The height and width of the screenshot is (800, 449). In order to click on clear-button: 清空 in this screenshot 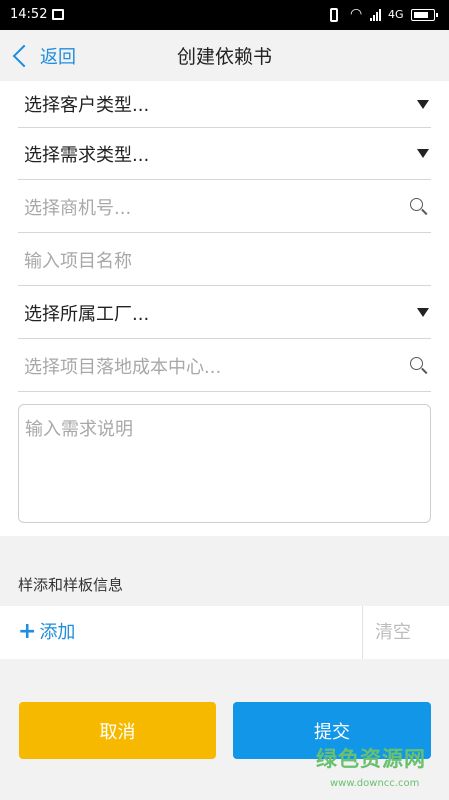, I will do `click(393, 631)`.